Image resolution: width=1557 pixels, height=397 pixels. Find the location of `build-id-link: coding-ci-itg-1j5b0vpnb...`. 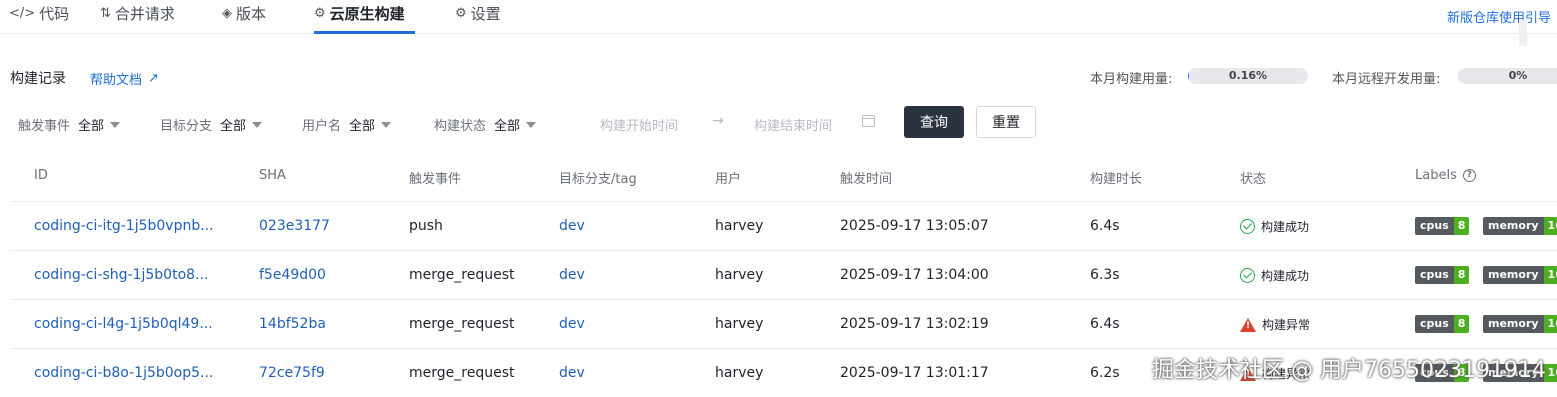

build-id-link: coding-ci-itg-1j5b0vpnb... is located at coordinates (124, 226).